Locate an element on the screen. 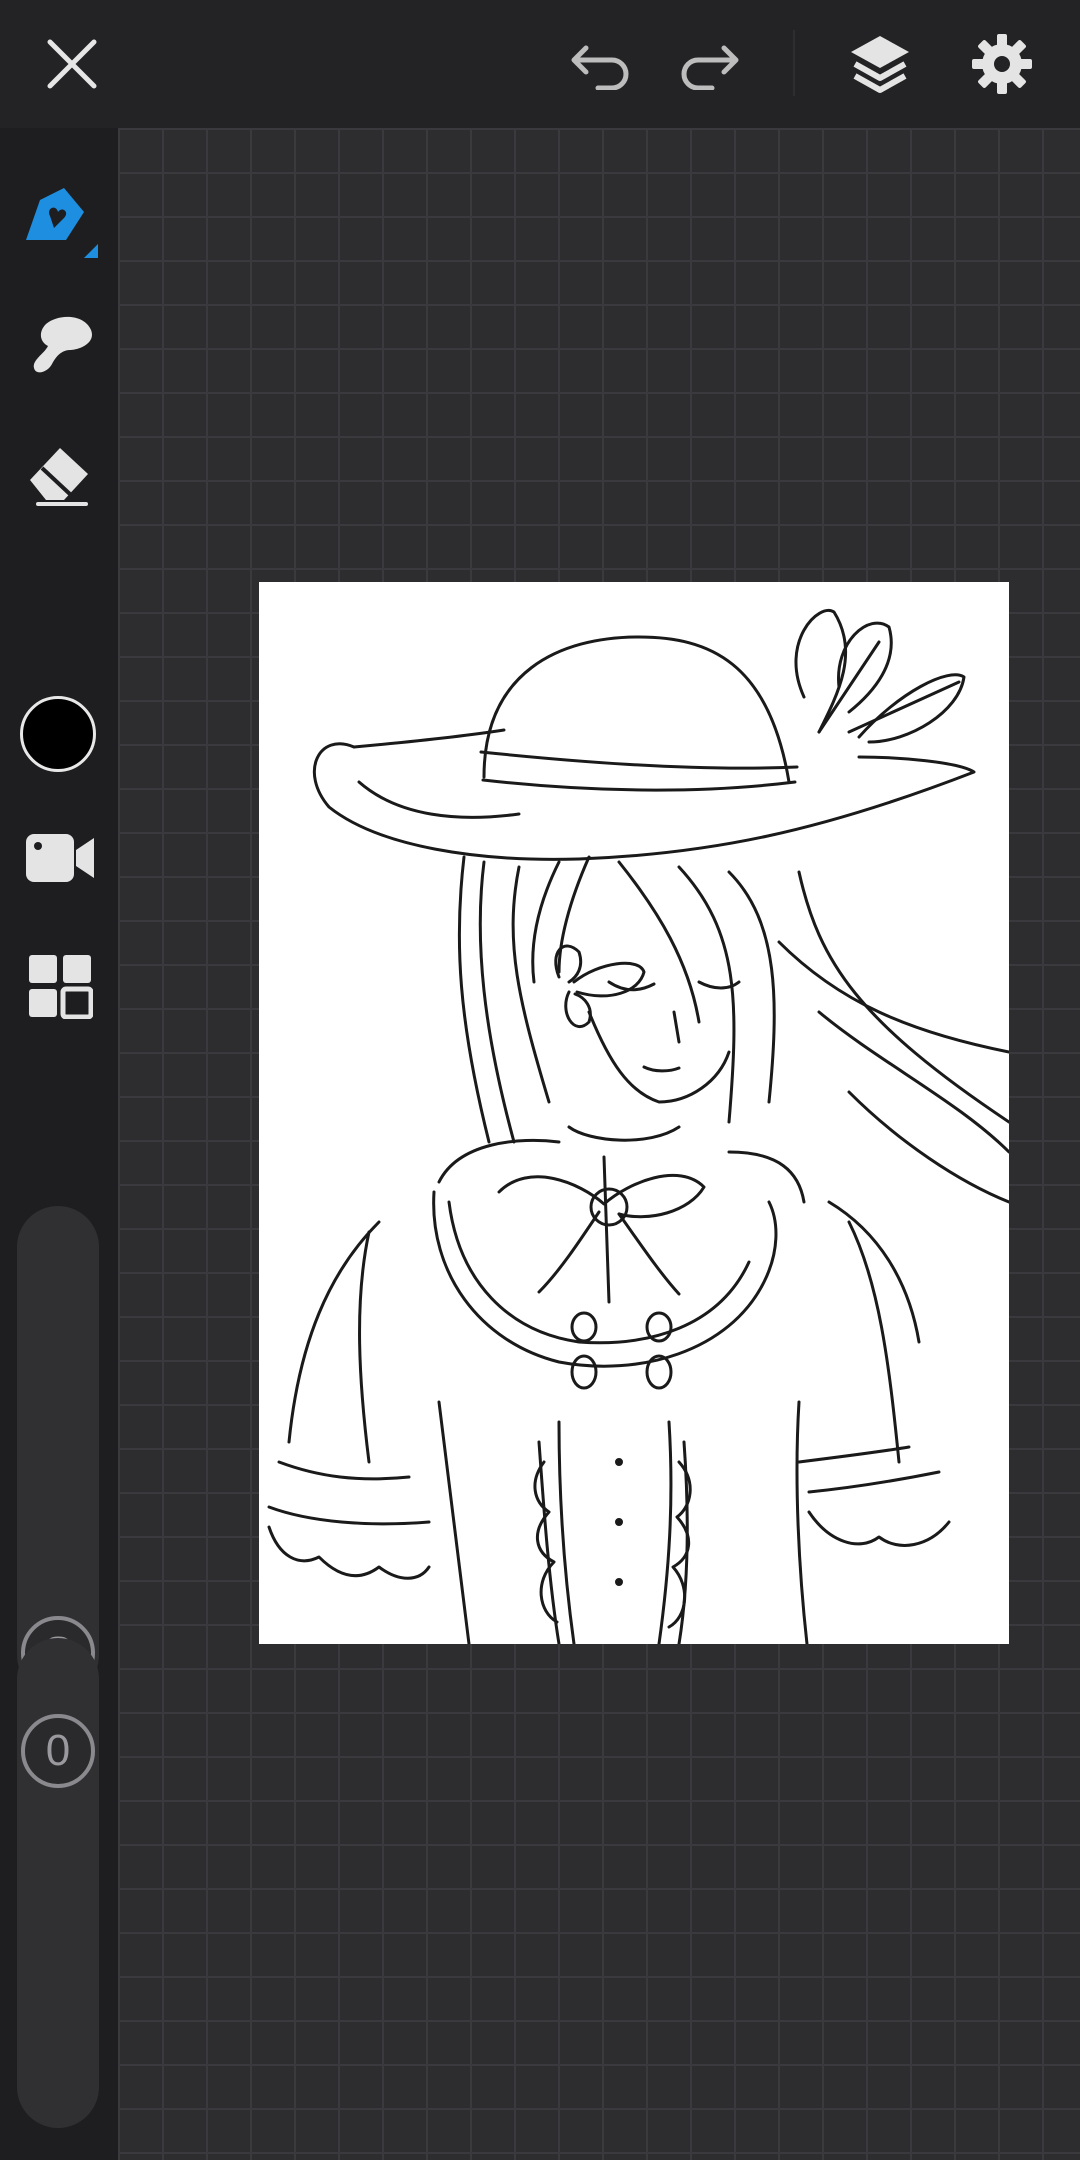 The image size is (1080, 2160). layers-icon is located at coordinates (880, 64).